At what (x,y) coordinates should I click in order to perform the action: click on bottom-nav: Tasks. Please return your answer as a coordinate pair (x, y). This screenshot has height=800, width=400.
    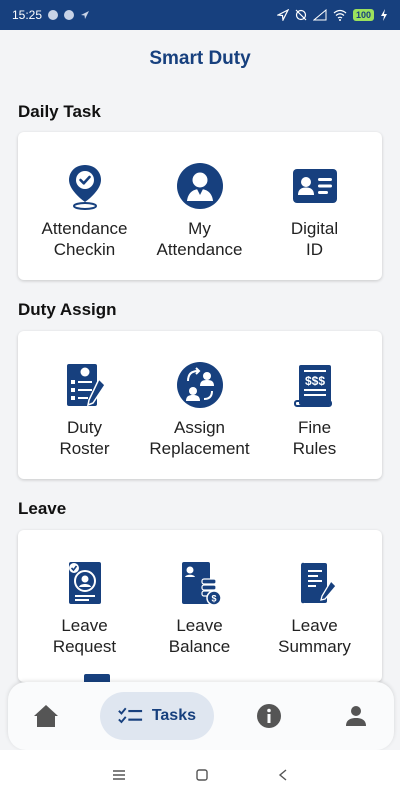
    Looking at the image, I should click on (201, 716).